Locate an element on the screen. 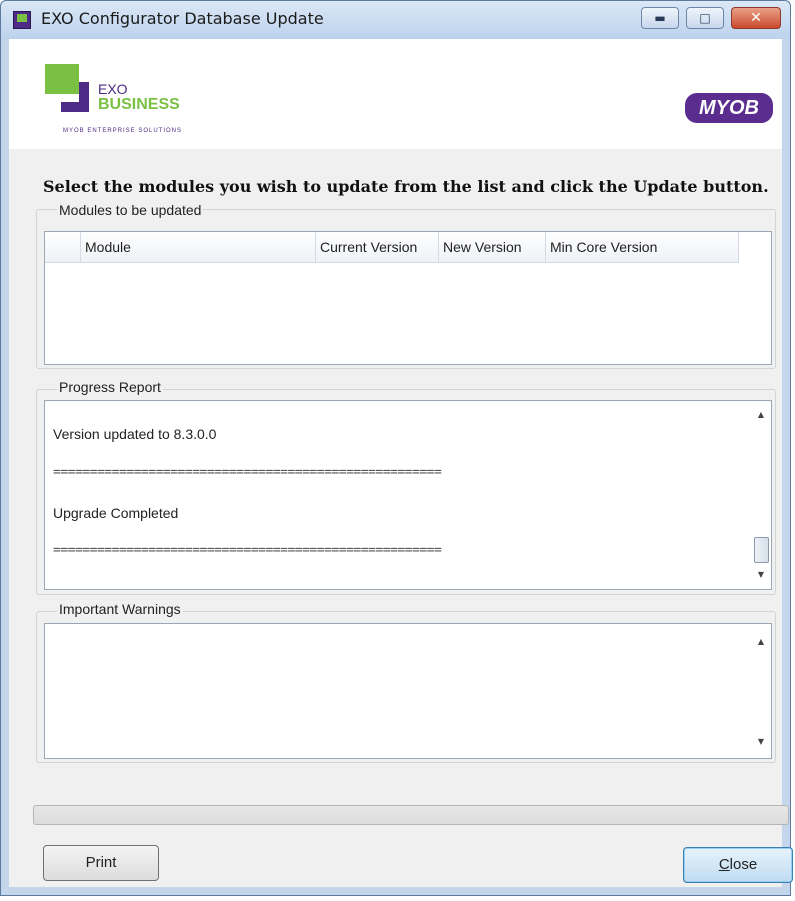 This screenshot has width=795, height=901. update-progress-bar is located at coordinates (411, 815).